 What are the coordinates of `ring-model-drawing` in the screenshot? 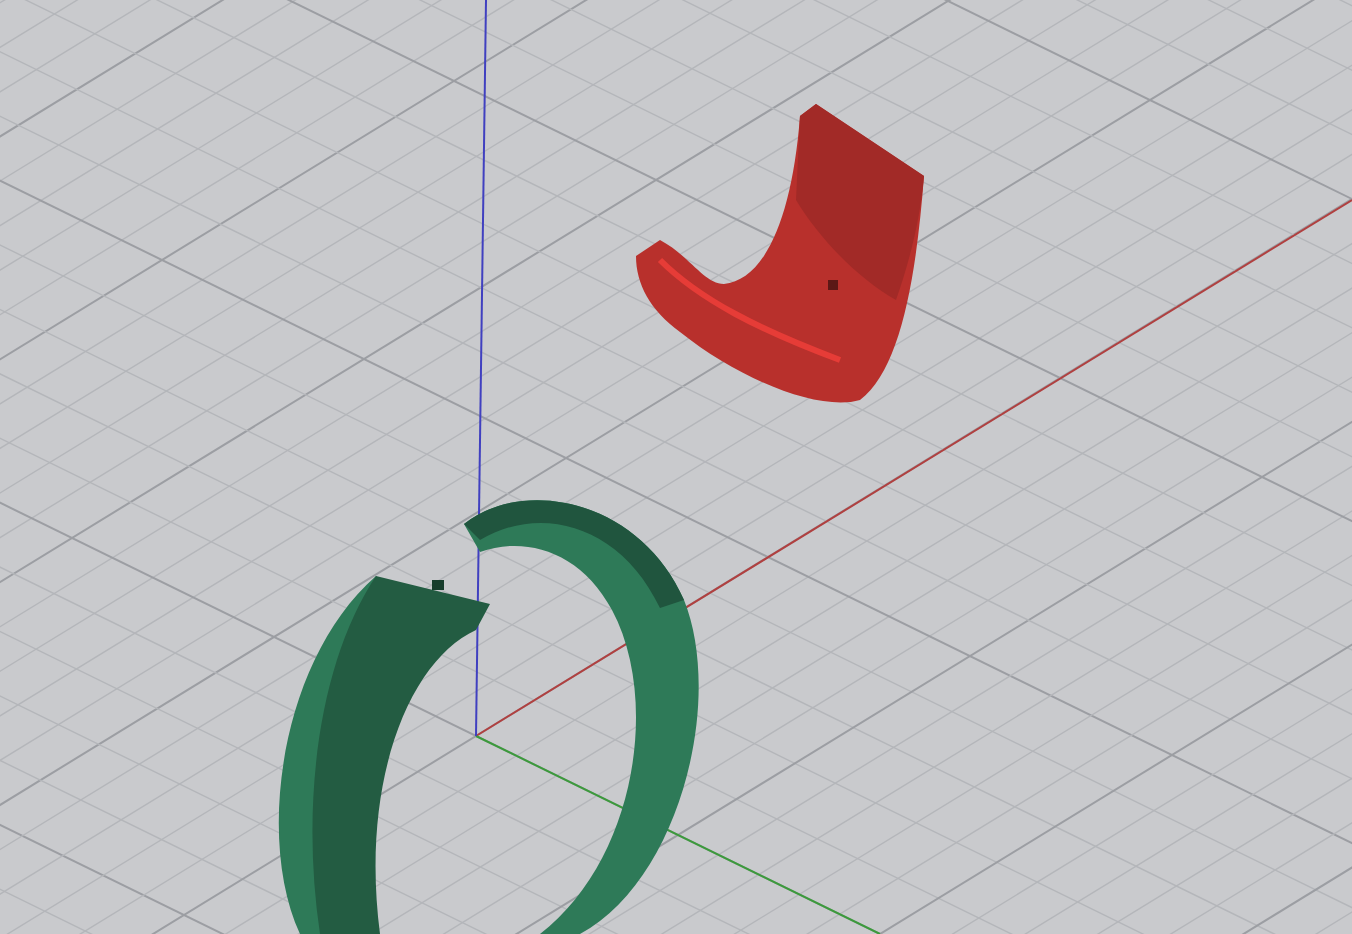 It's located at (488, 717).